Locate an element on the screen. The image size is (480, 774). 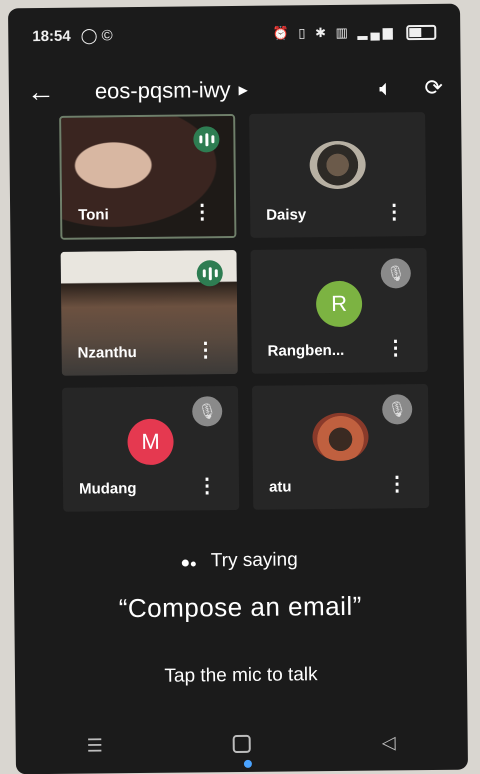
participant-name: Toni is located at coordinates (93, 215).